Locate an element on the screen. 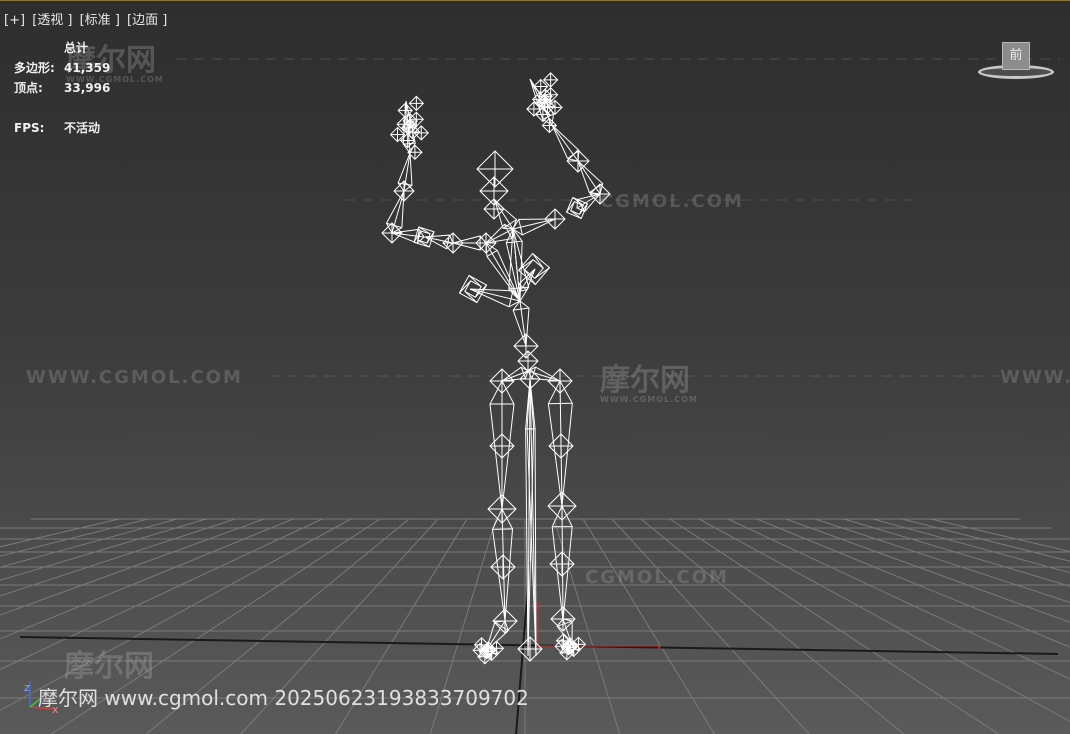 The width and height of the screenshot is (1070, 734). bone-axis is located at coordinates (565, 143).